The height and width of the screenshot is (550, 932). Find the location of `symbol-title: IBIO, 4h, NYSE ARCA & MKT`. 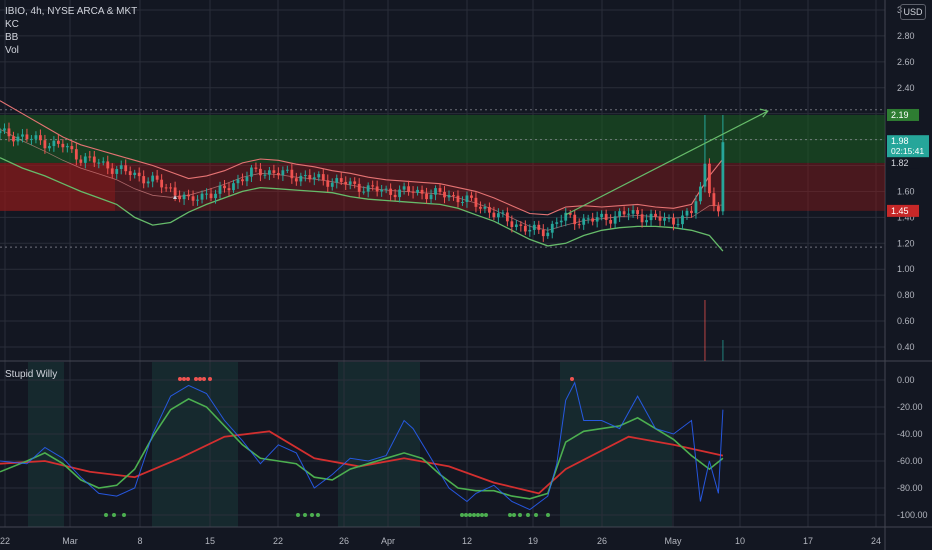

symbol-title: IBIO, 4h, NYSE ARCA & MKT is located at coordinates (71, 11).